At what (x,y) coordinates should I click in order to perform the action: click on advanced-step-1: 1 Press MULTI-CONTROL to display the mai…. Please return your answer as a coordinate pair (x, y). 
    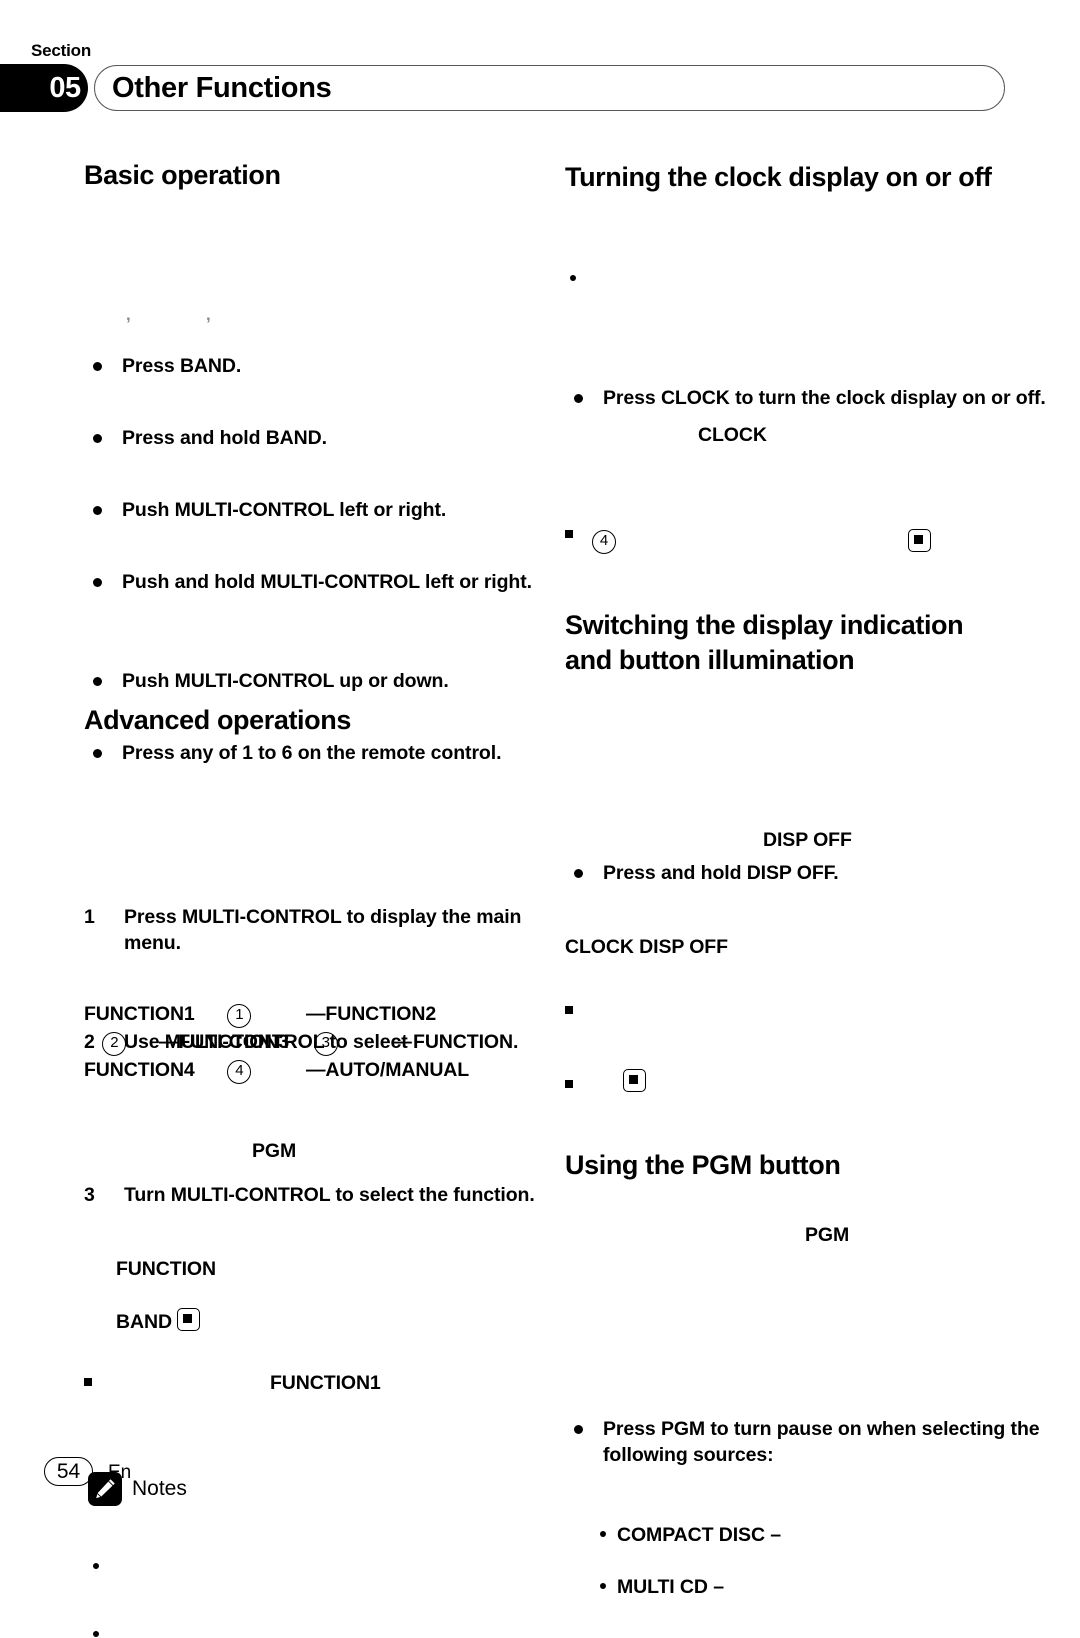
    Looking at the image, I should click on (322, 930).